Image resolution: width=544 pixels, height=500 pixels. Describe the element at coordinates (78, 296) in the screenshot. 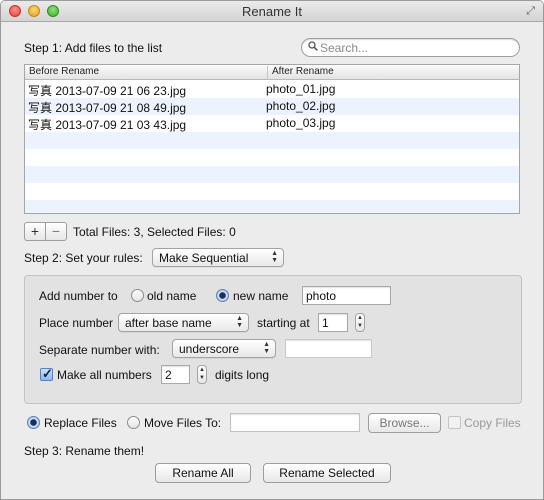

I see `add-number-to-label: Add number to` at that location.